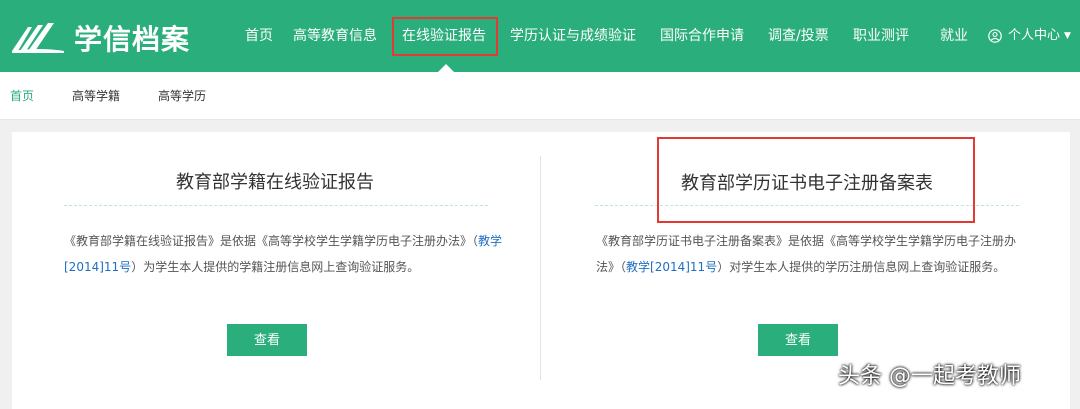 This screenshot has height=409, width=1080. Describe the element at coordinates (445, 36) in the screenshot. I see `active-nav-highlight` at that location.